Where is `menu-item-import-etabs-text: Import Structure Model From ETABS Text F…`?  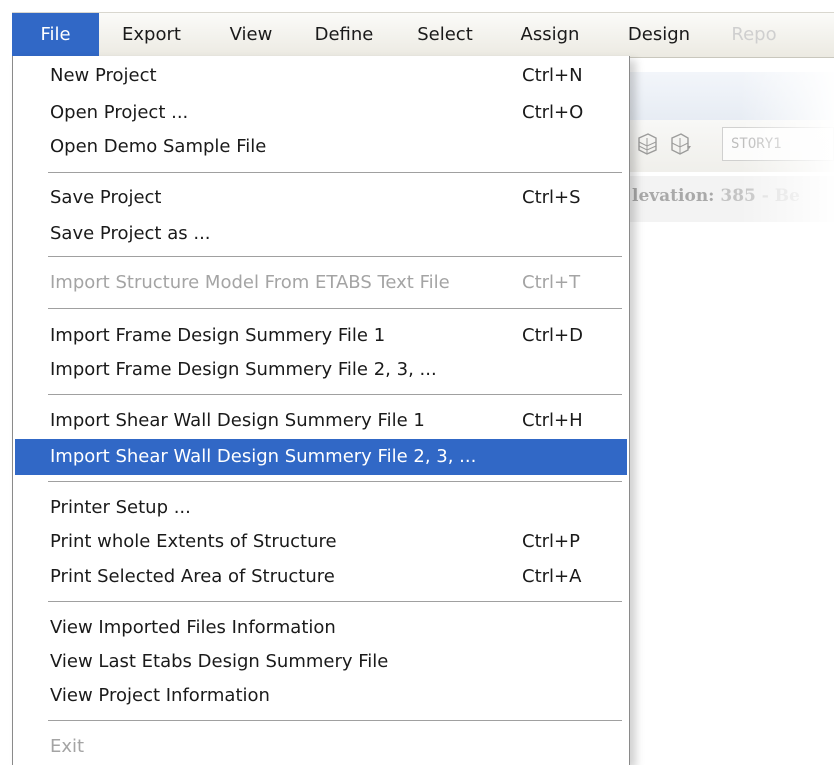
menu-item-import-etabs-text: Import Structure Model From ETABS Text F… is located at coordinates (321, 283).